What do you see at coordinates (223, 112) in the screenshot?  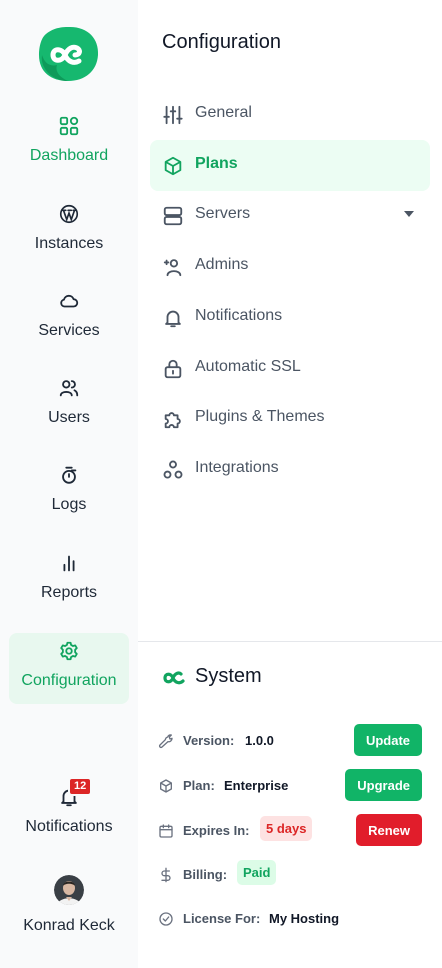 I see `menu-item-label: General` at bounding box center [223, 112].